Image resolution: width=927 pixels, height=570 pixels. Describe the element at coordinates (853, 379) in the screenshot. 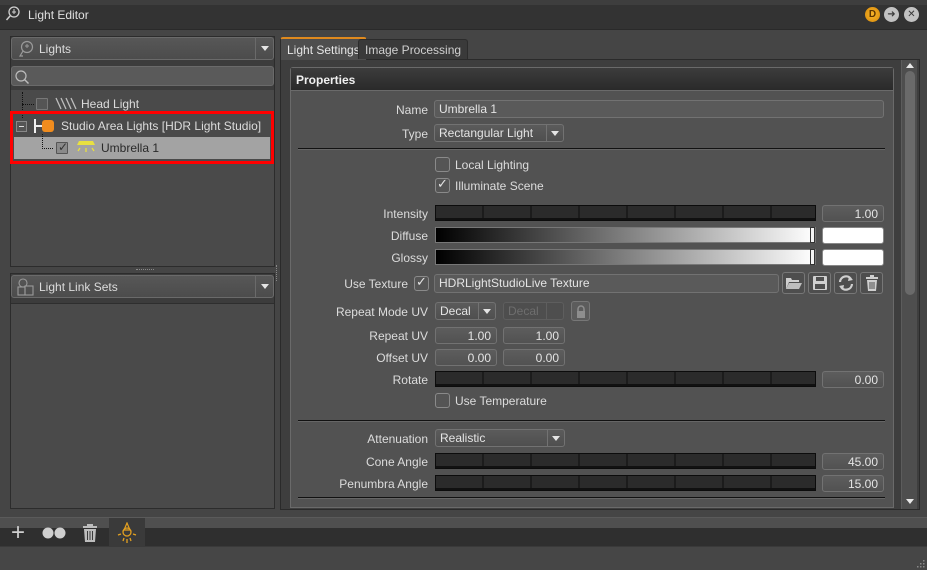

I see `rotate-input: 0.00` at that location.